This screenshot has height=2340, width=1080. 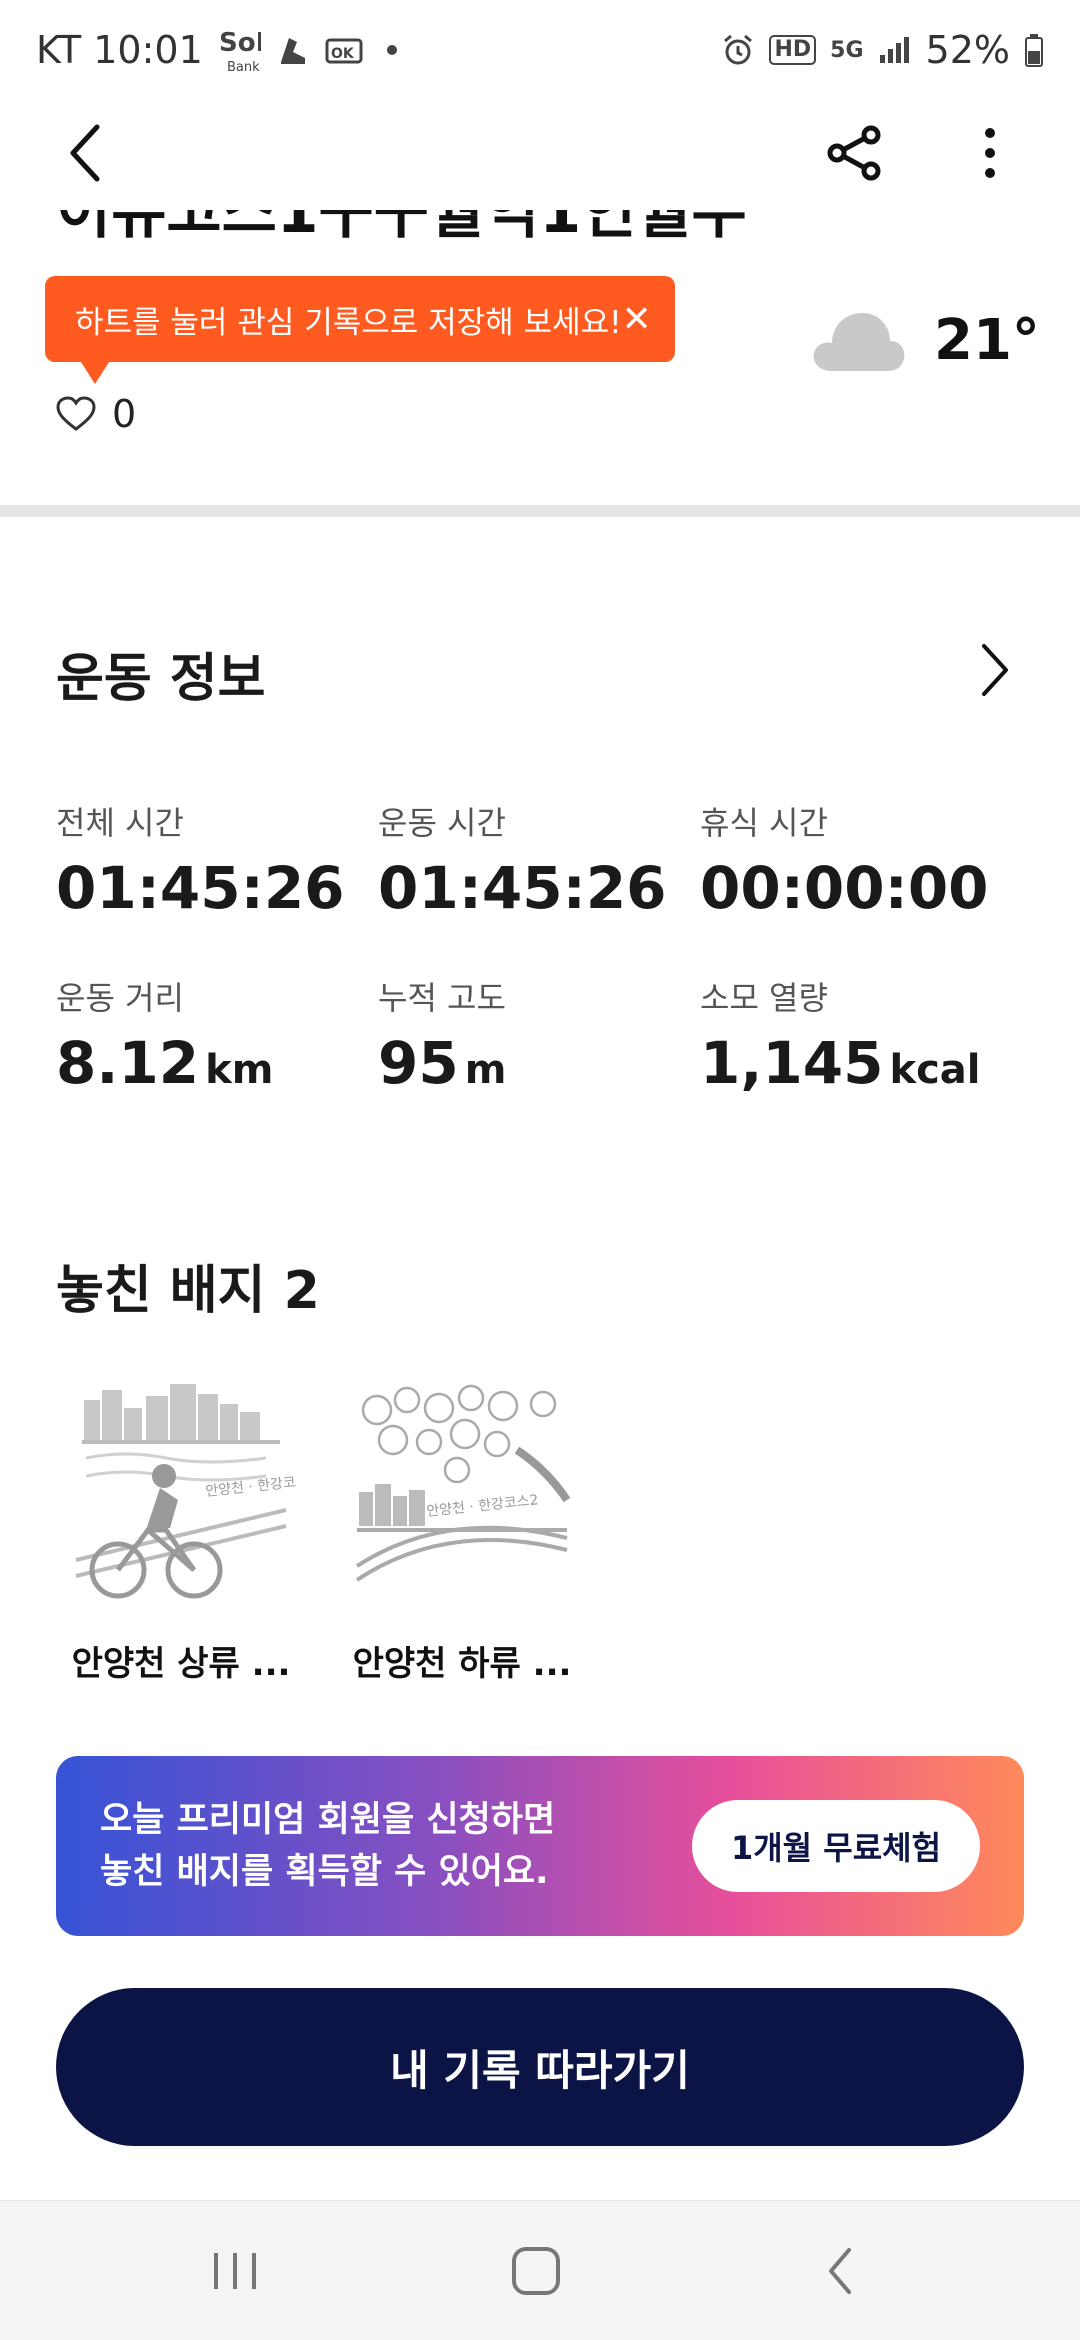 I want to click on more-options-button, so click(x=990, y=153).